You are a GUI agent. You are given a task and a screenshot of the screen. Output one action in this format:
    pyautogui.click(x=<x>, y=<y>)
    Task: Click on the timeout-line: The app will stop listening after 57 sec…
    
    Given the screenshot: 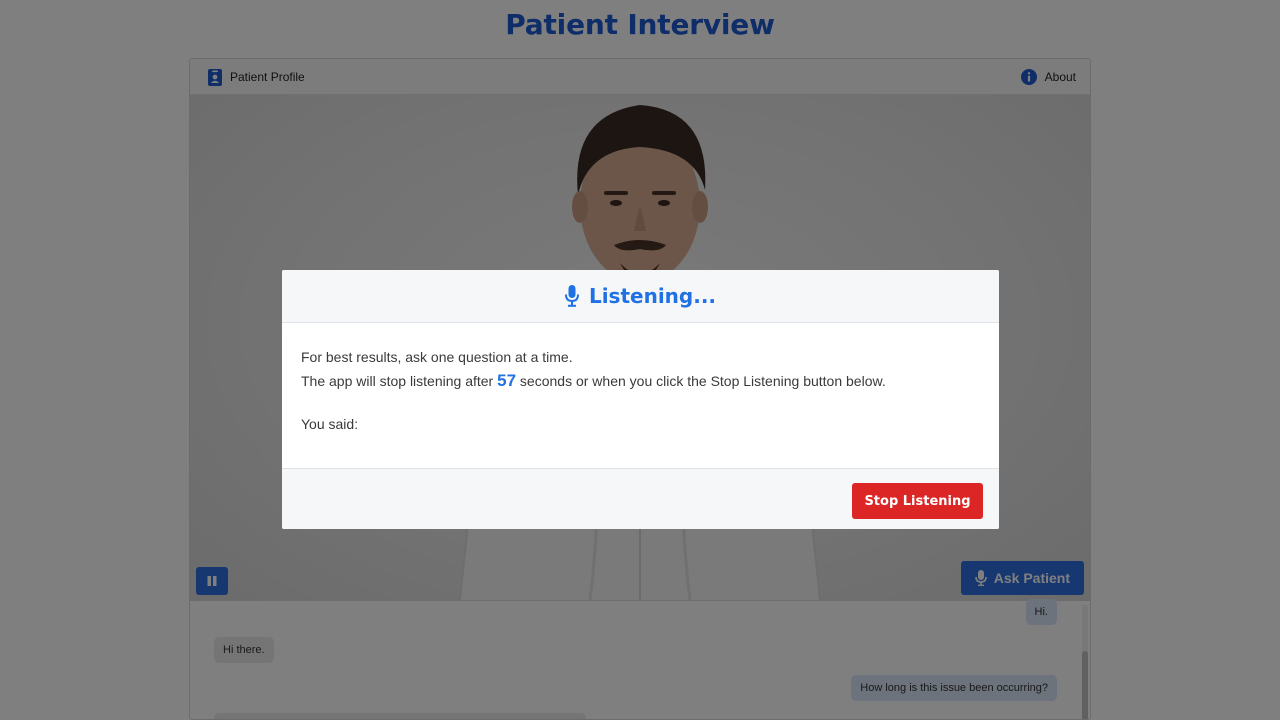 What is the action you would take?
    pyautogui.click(x=640, y=381)
    